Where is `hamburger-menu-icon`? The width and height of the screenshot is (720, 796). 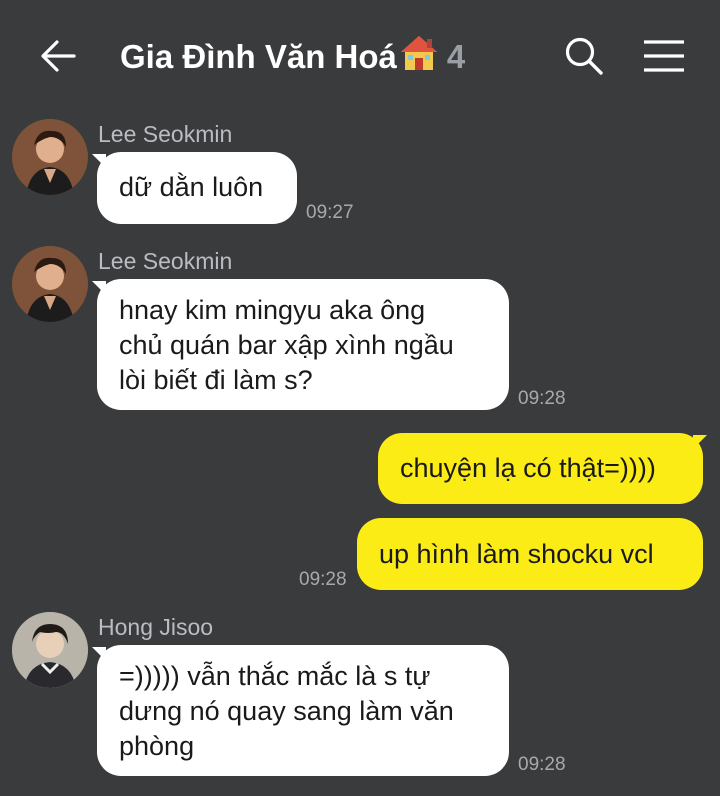 hamburger-menu-icon is located at coordinates (664, 56).